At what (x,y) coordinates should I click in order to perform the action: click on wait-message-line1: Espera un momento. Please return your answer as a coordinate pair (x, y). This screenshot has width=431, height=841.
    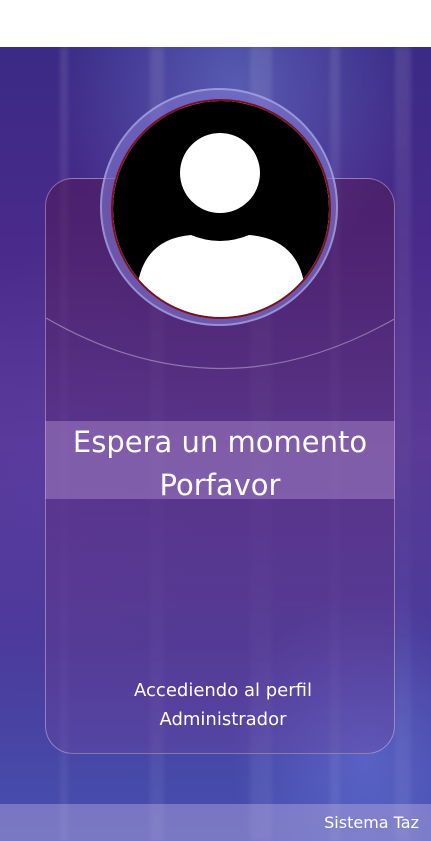
    Looking at the image, I should click on (220, 442).